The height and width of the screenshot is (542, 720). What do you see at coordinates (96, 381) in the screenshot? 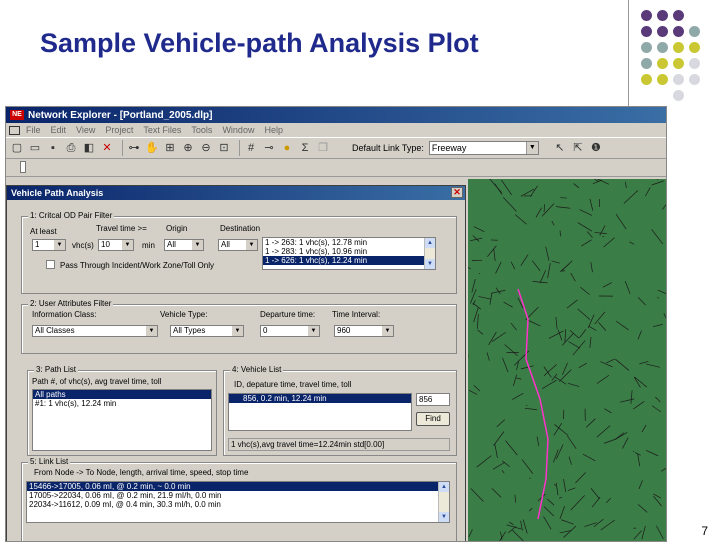
I see `path-list-header: Path #, of vhc(s), avg travel time, toll` at bounding box center [96, 381].